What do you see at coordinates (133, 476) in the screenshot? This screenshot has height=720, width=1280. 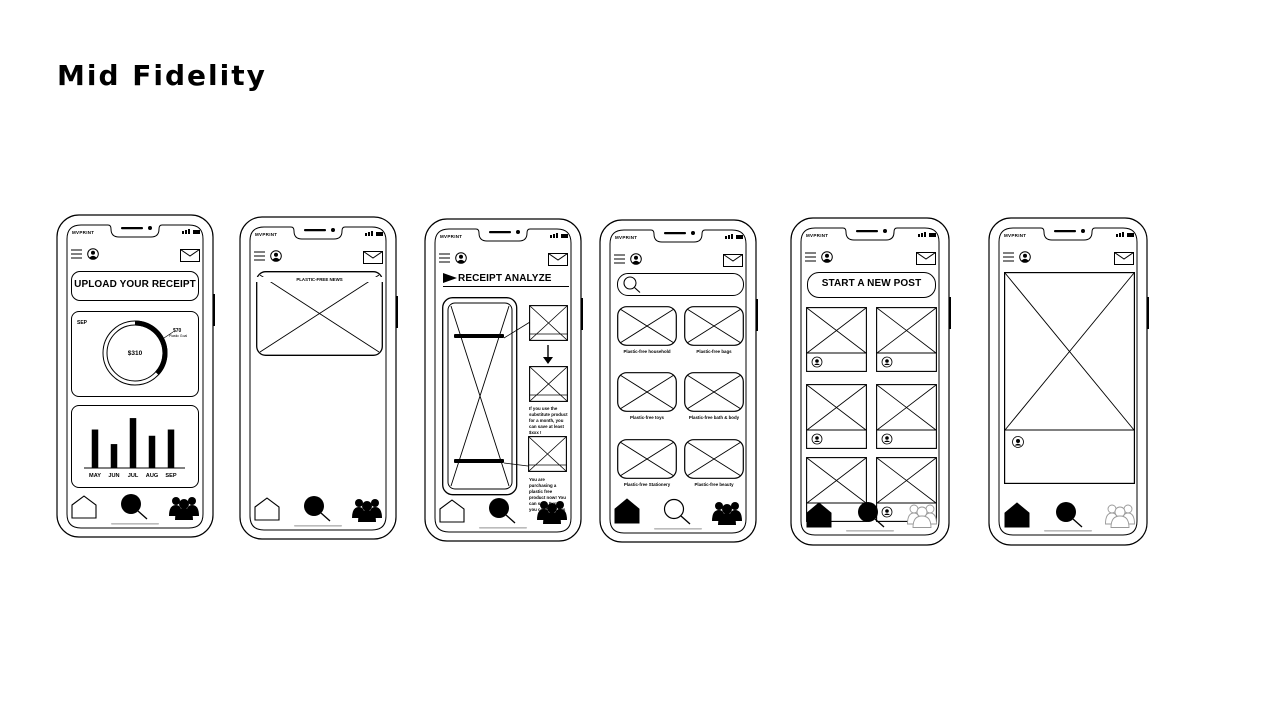 I see `chart-tick-label: JUL` at bounding box center [133, 476].